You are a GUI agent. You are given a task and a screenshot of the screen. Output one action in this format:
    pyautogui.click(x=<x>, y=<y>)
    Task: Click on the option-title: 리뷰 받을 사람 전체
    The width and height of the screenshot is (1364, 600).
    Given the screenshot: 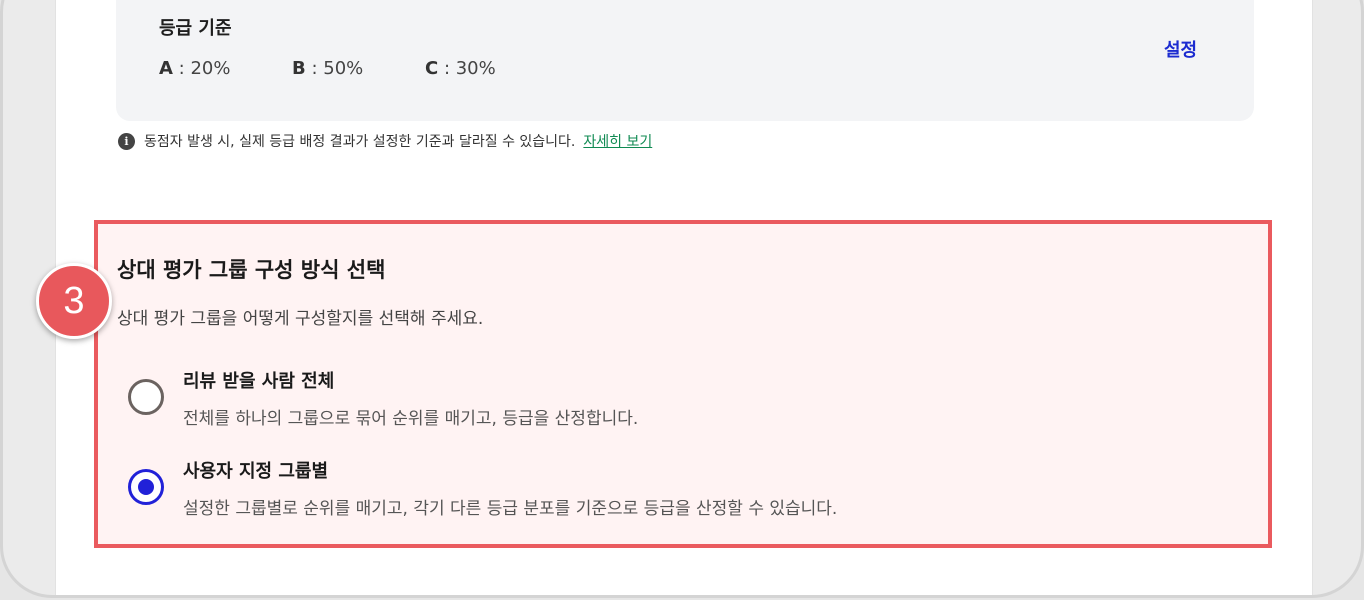 What is the action you would take?
    pyautogui.click(x=259, y=381)
    